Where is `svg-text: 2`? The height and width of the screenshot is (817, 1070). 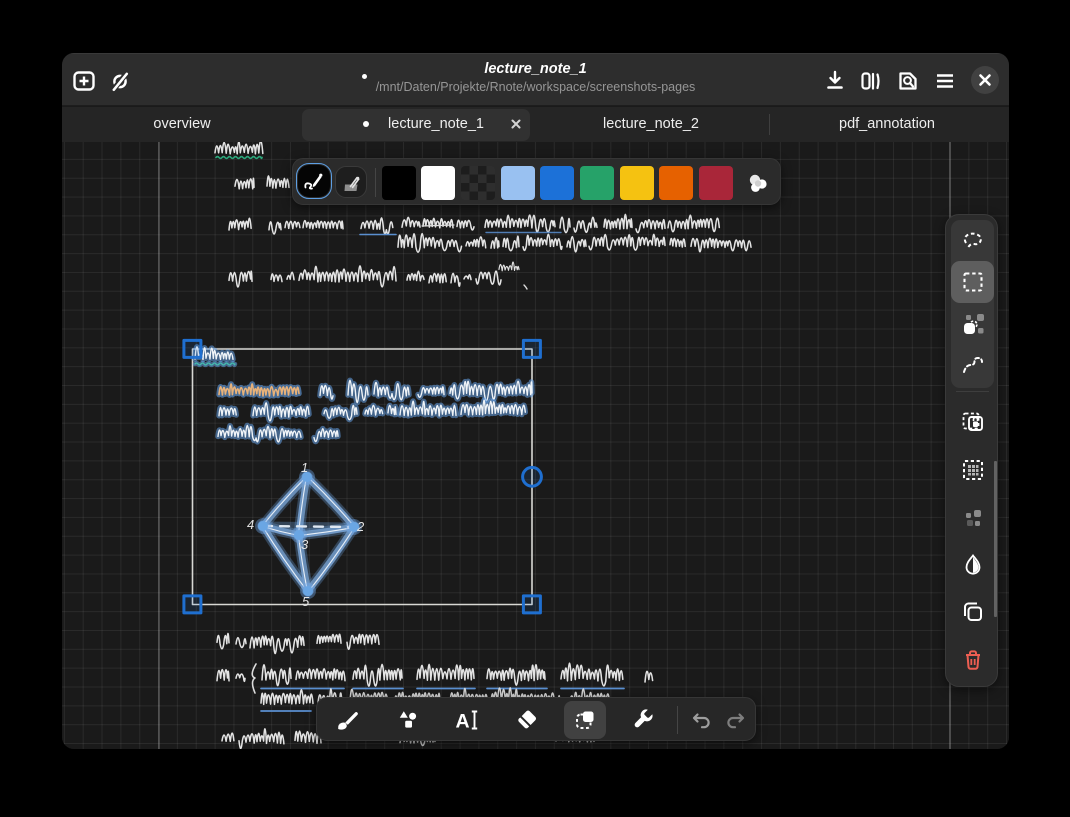
svg-text: 2 is located at coordinates (360, 526).